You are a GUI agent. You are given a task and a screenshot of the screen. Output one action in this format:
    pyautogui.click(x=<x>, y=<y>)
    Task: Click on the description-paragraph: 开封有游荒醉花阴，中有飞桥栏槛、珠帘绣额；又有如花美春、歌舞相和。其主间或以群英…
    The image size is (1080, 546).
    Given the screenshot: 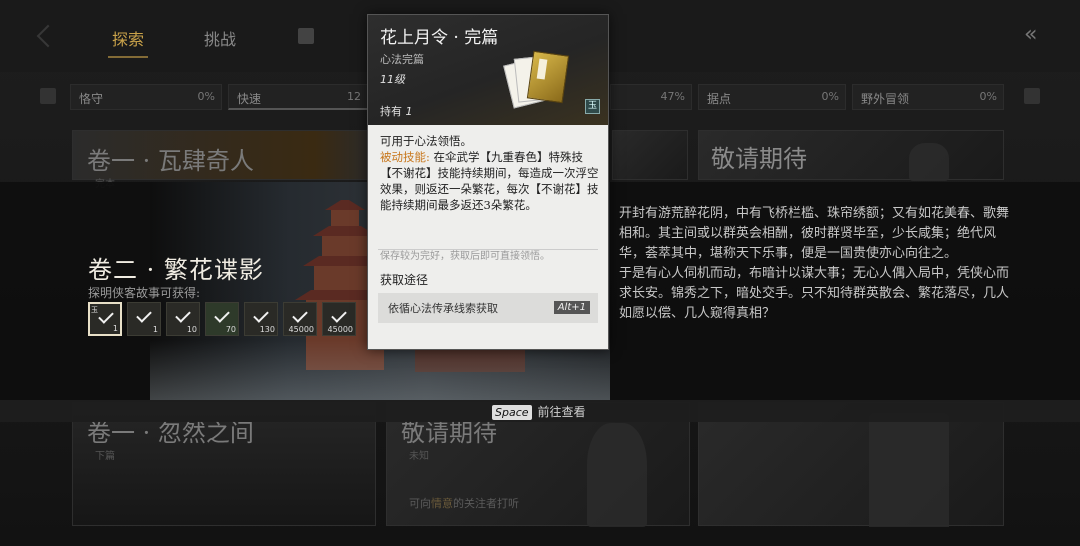 What is the action you would take?
    pyautogui.click(x=814, y=233)
    